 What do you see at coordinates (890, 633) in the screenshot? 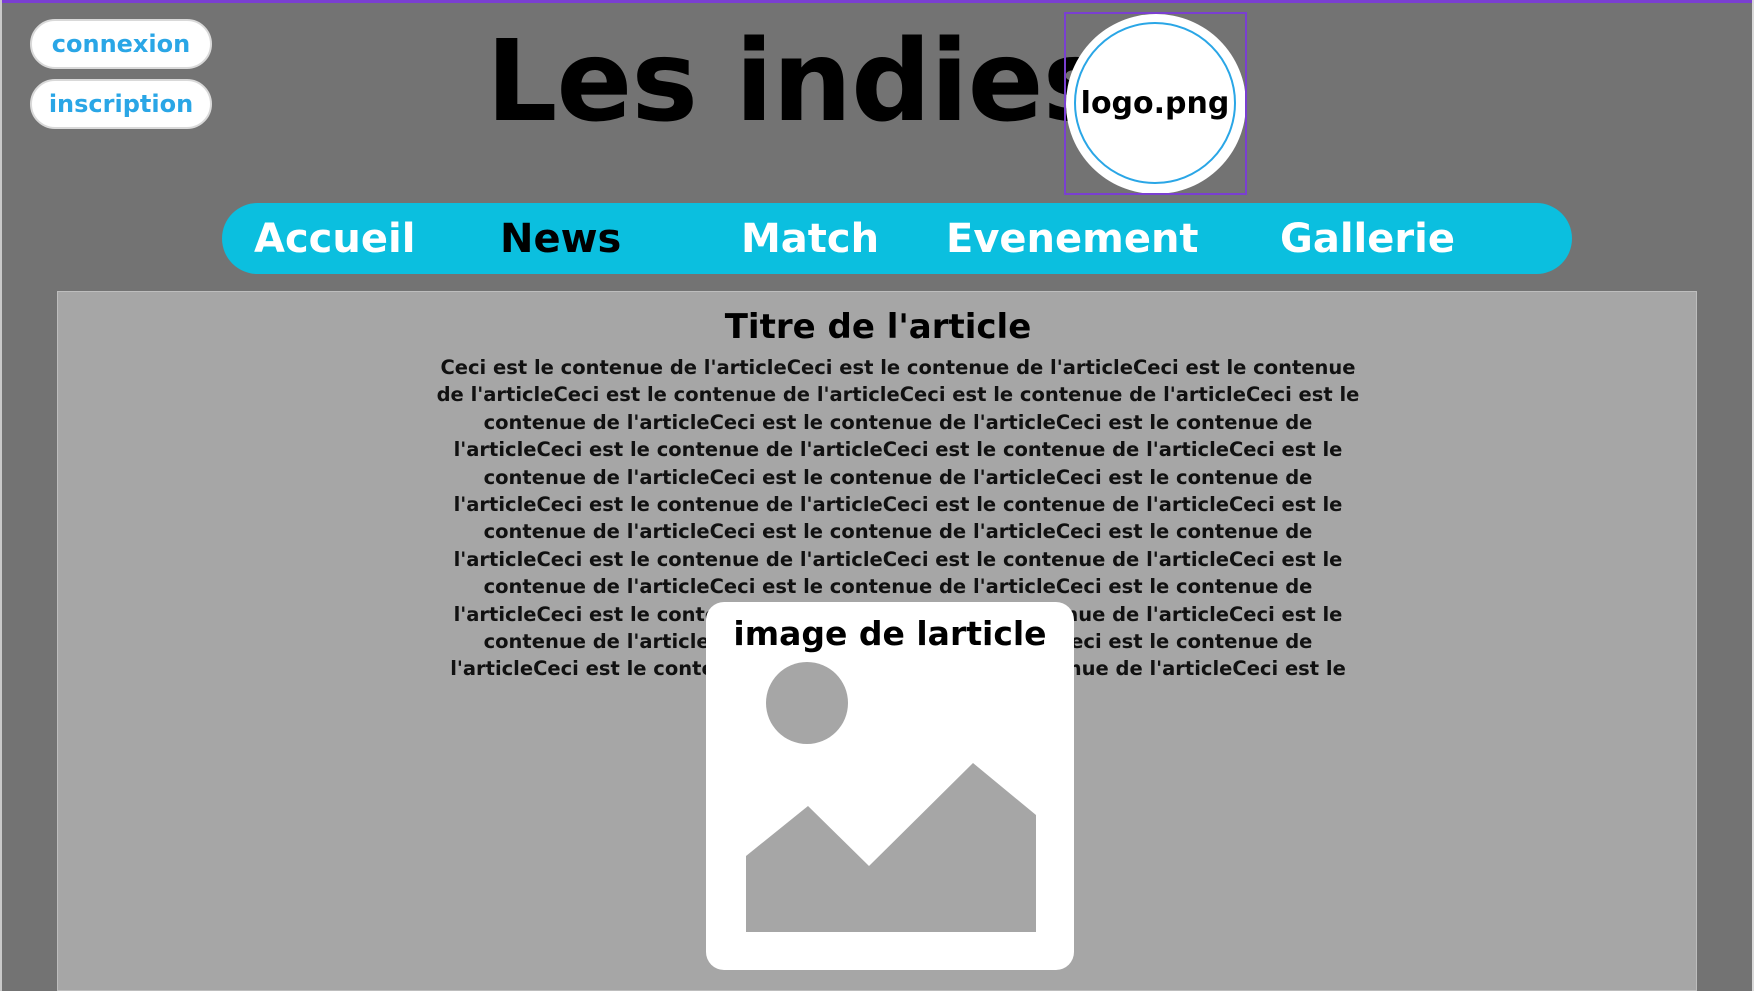
I see `article-image-caption: image de larticle` at bounding box center [890, 633].